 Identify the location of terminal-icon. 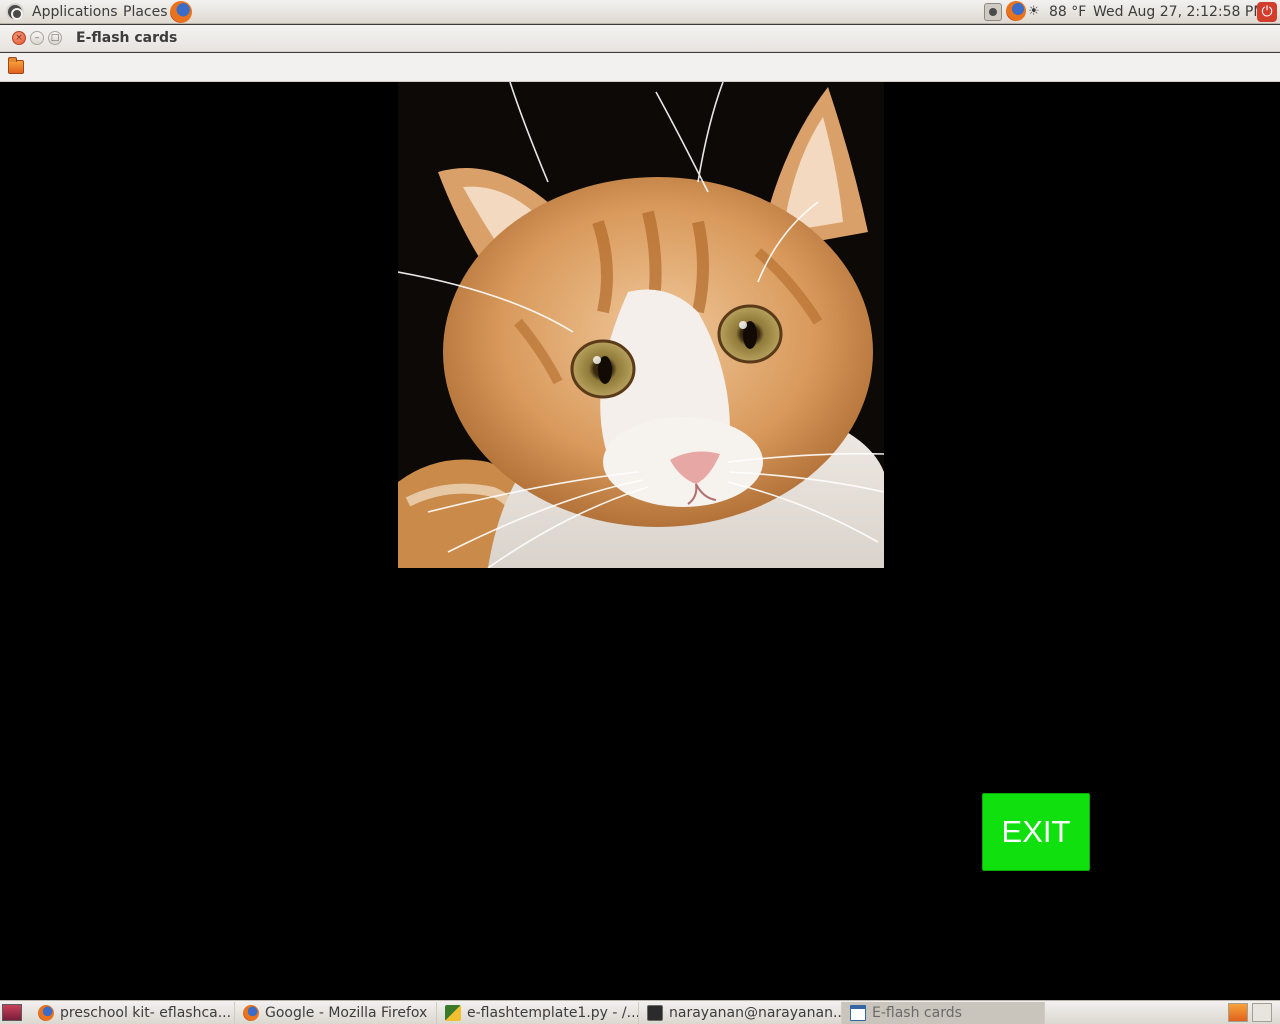
(655, 1013).